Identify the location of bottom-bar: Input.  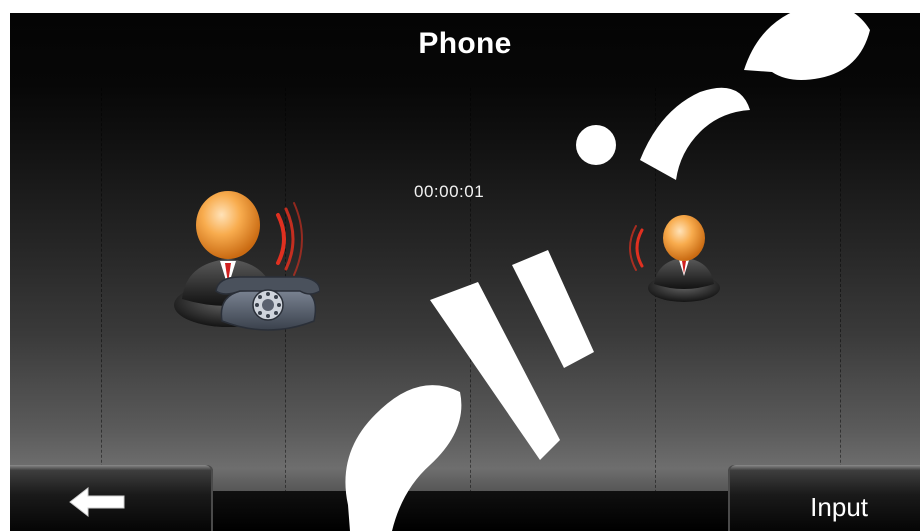
(465, 498).